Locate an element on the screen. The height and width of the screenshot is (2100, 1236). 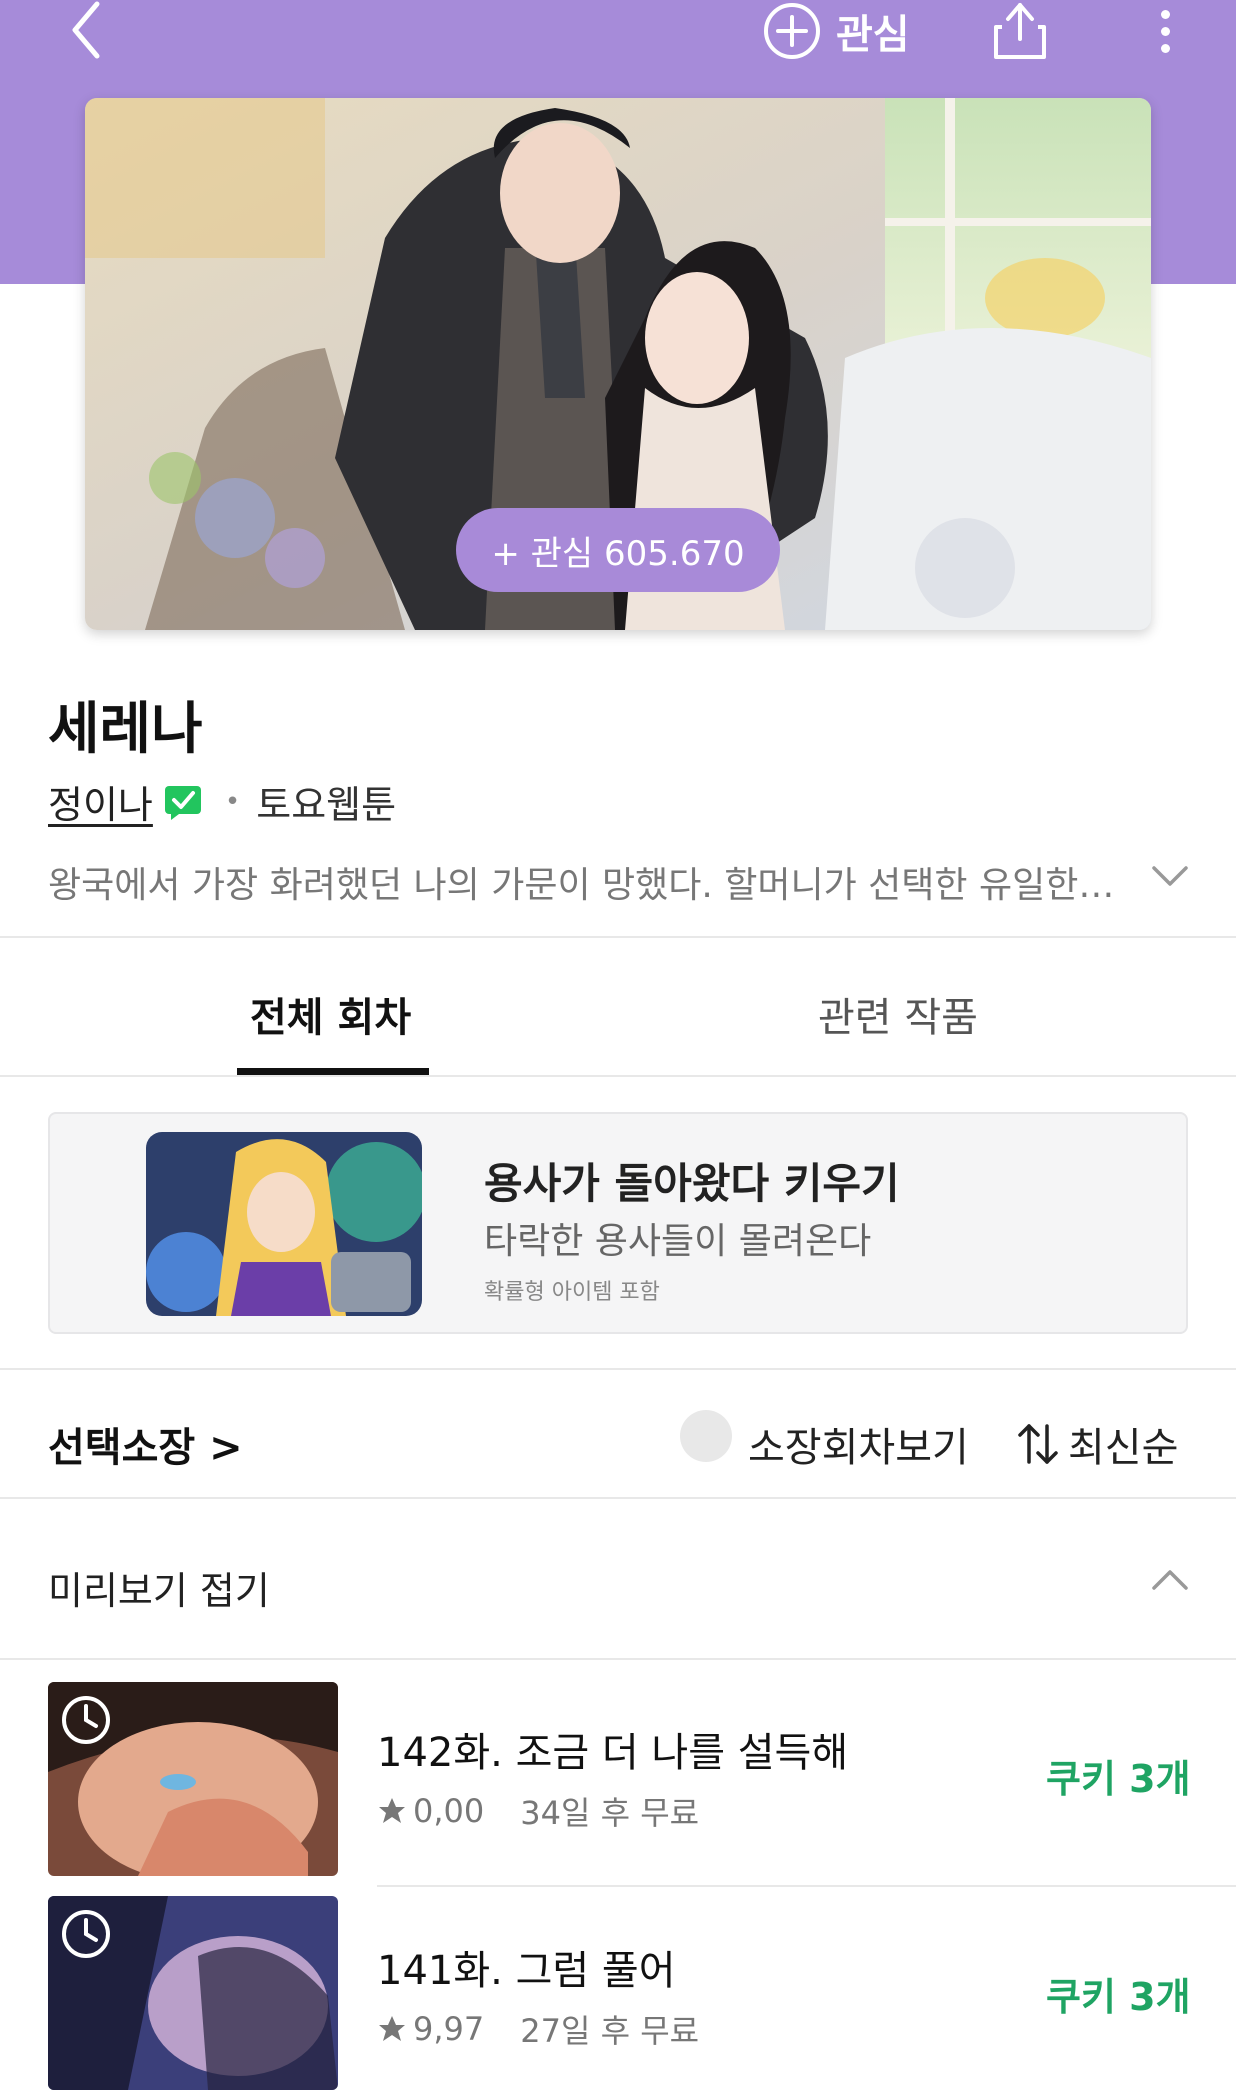
back-button is located at coordinates (87, 30).